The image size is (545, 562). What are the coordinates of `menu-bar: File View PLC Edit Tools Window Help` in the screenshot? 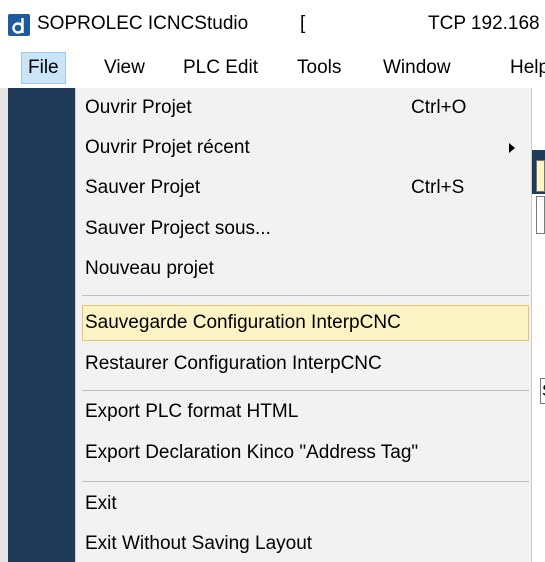 It's located at (272, 67).